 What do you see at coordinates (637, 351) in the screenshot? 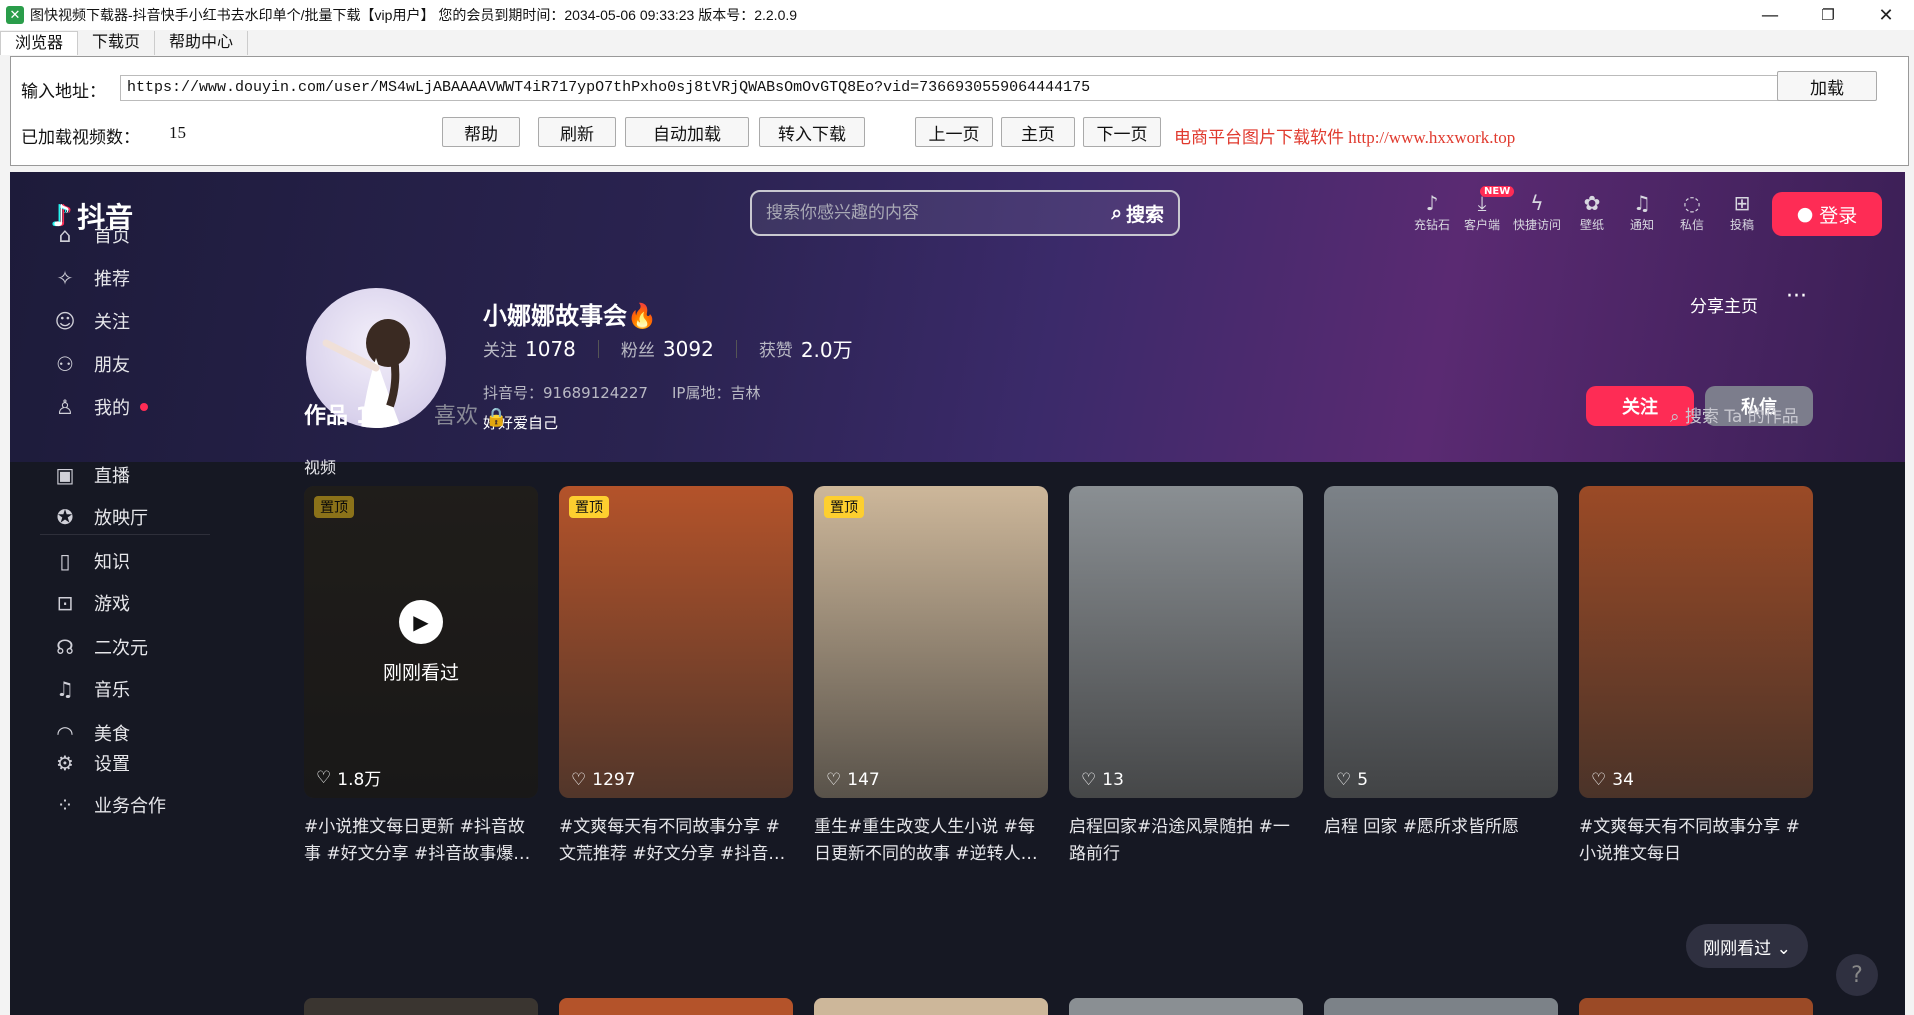
I see `fans-label: 粉丝` at bounding box center [637, 351].